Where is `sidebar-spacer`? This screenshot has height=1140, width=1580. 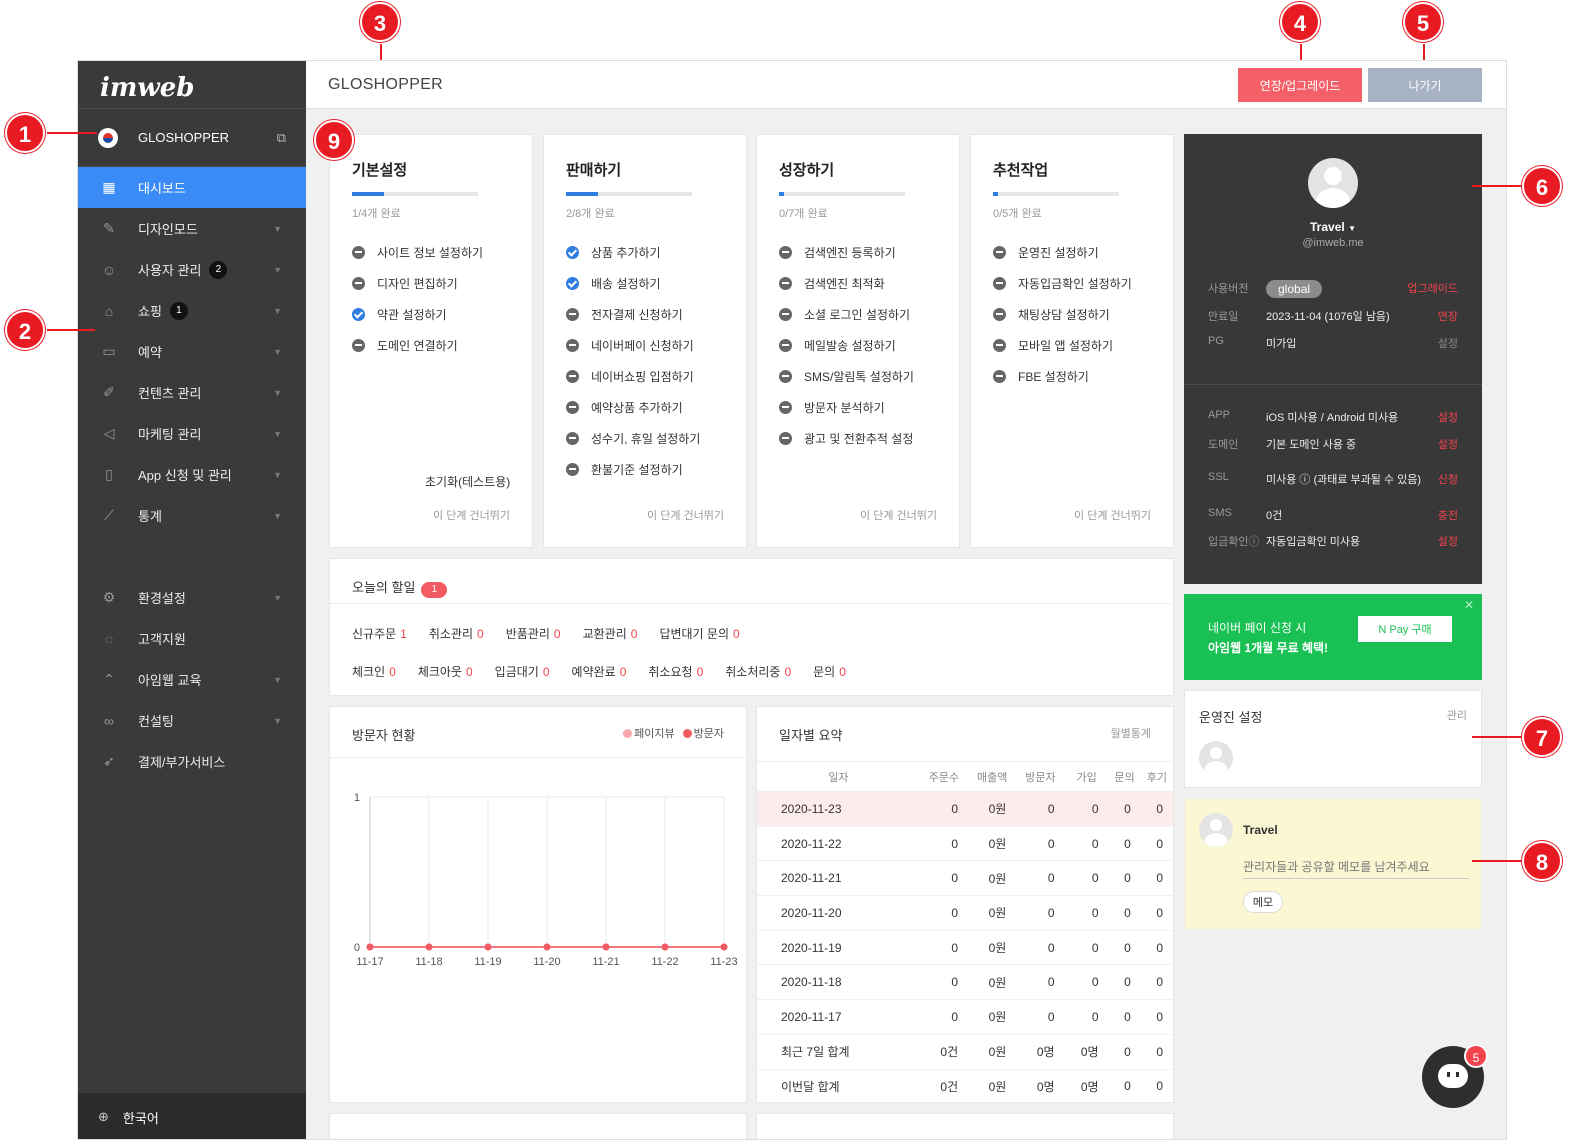
sidebar-spacer is located at coordinates (192, 556).